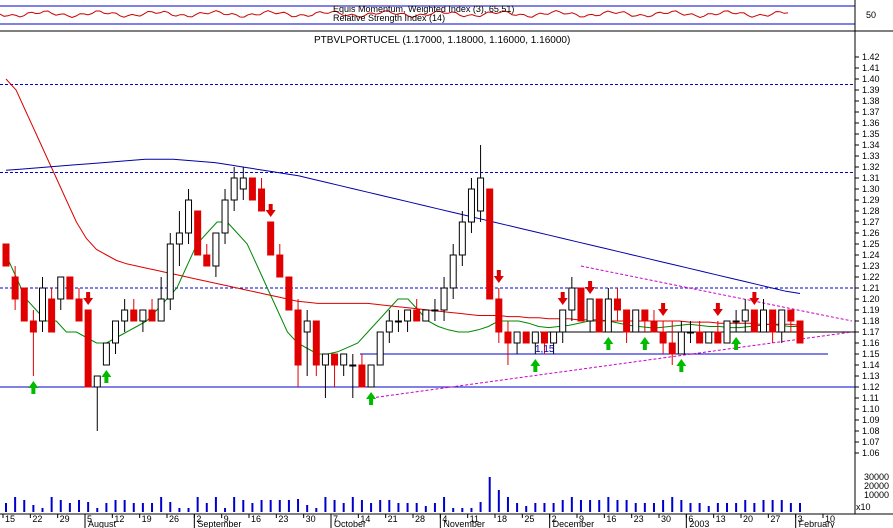 The height and width of the screenshot is (528, 893). What do you see at coordinates (871, 442) in the screenshot?
I see `y-tick-label: 1.07` at bounding box center [871, 442].